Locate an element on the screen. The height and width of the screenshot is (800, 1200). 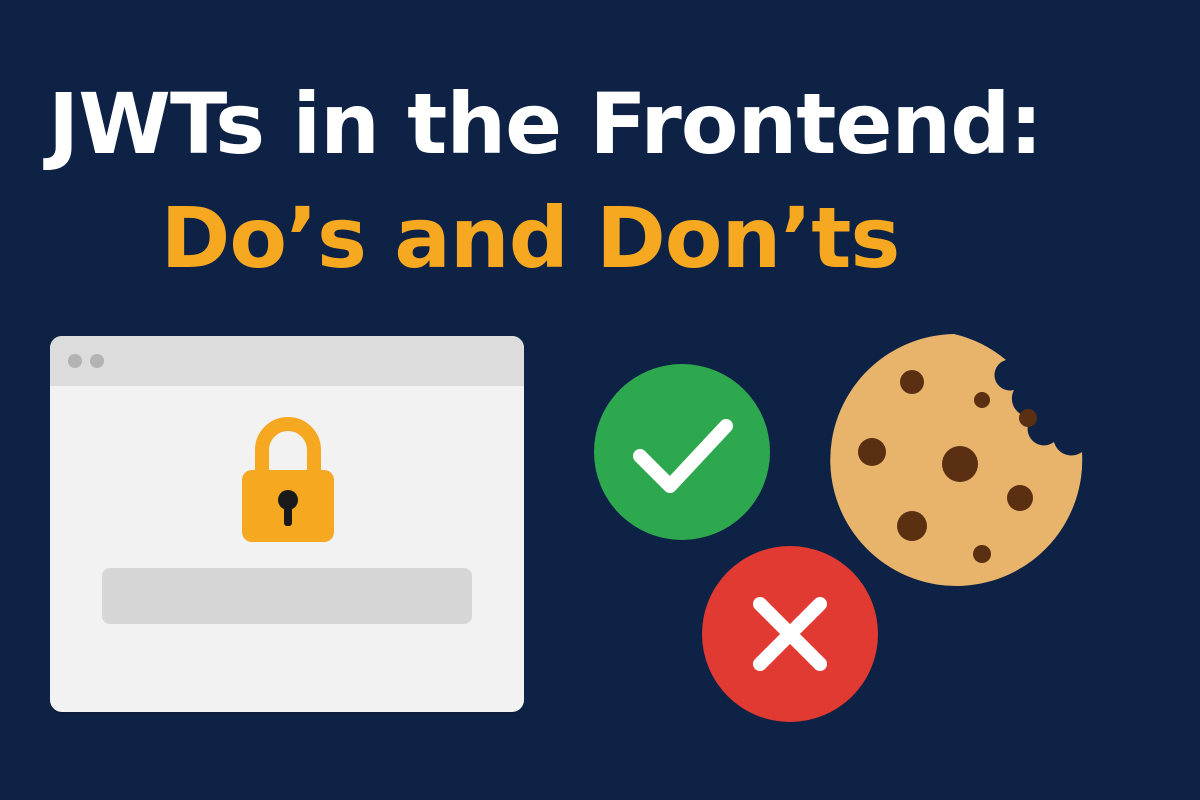
padlock-icon is located at coordinates (288, 479).